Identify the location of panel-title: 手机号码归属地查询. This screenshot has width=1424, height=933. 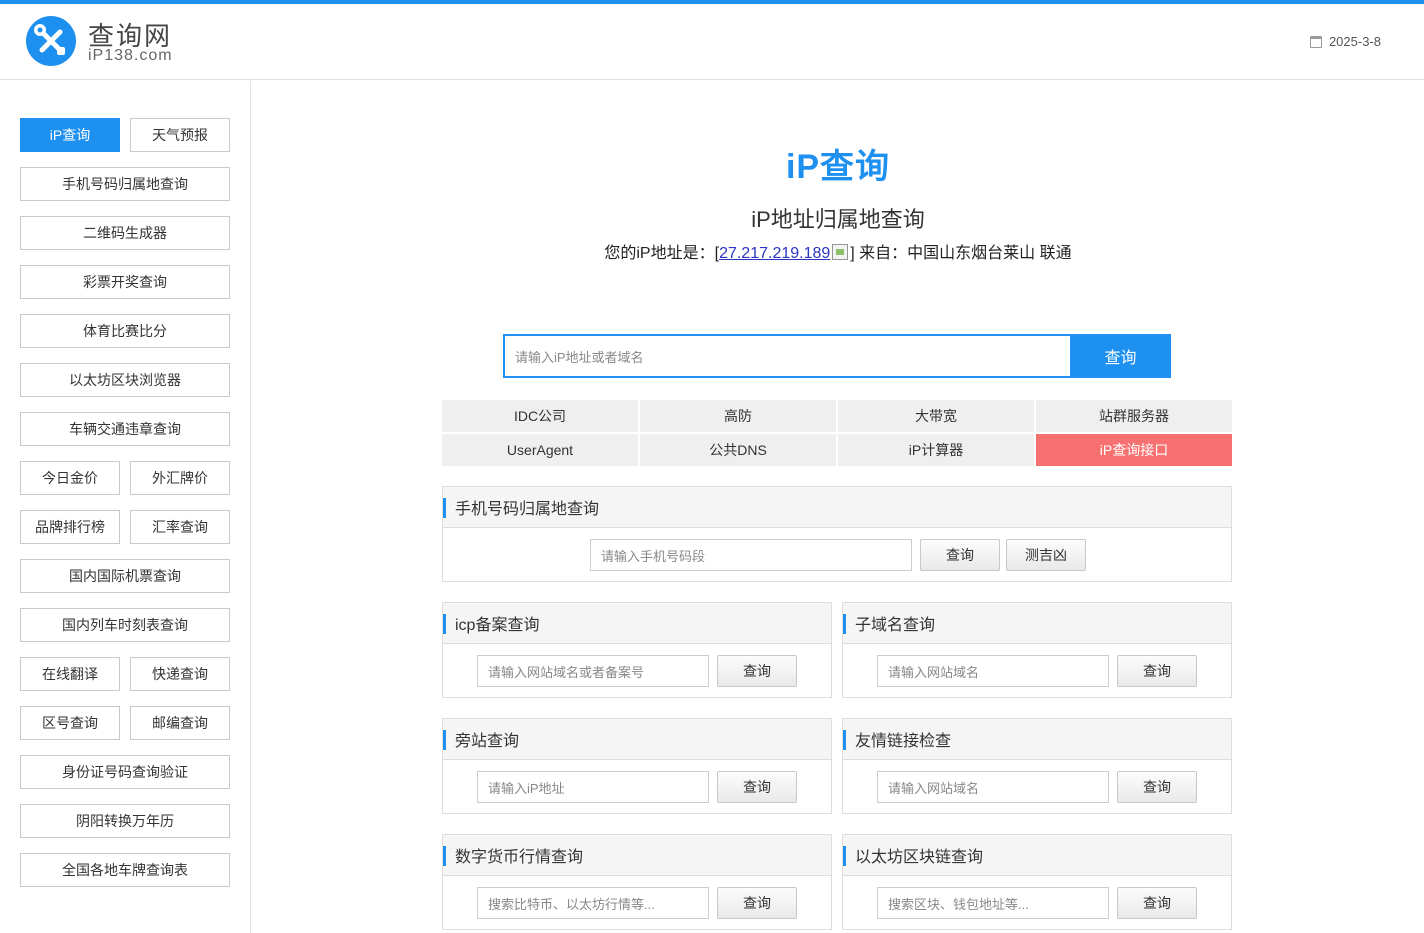
(837, 507).